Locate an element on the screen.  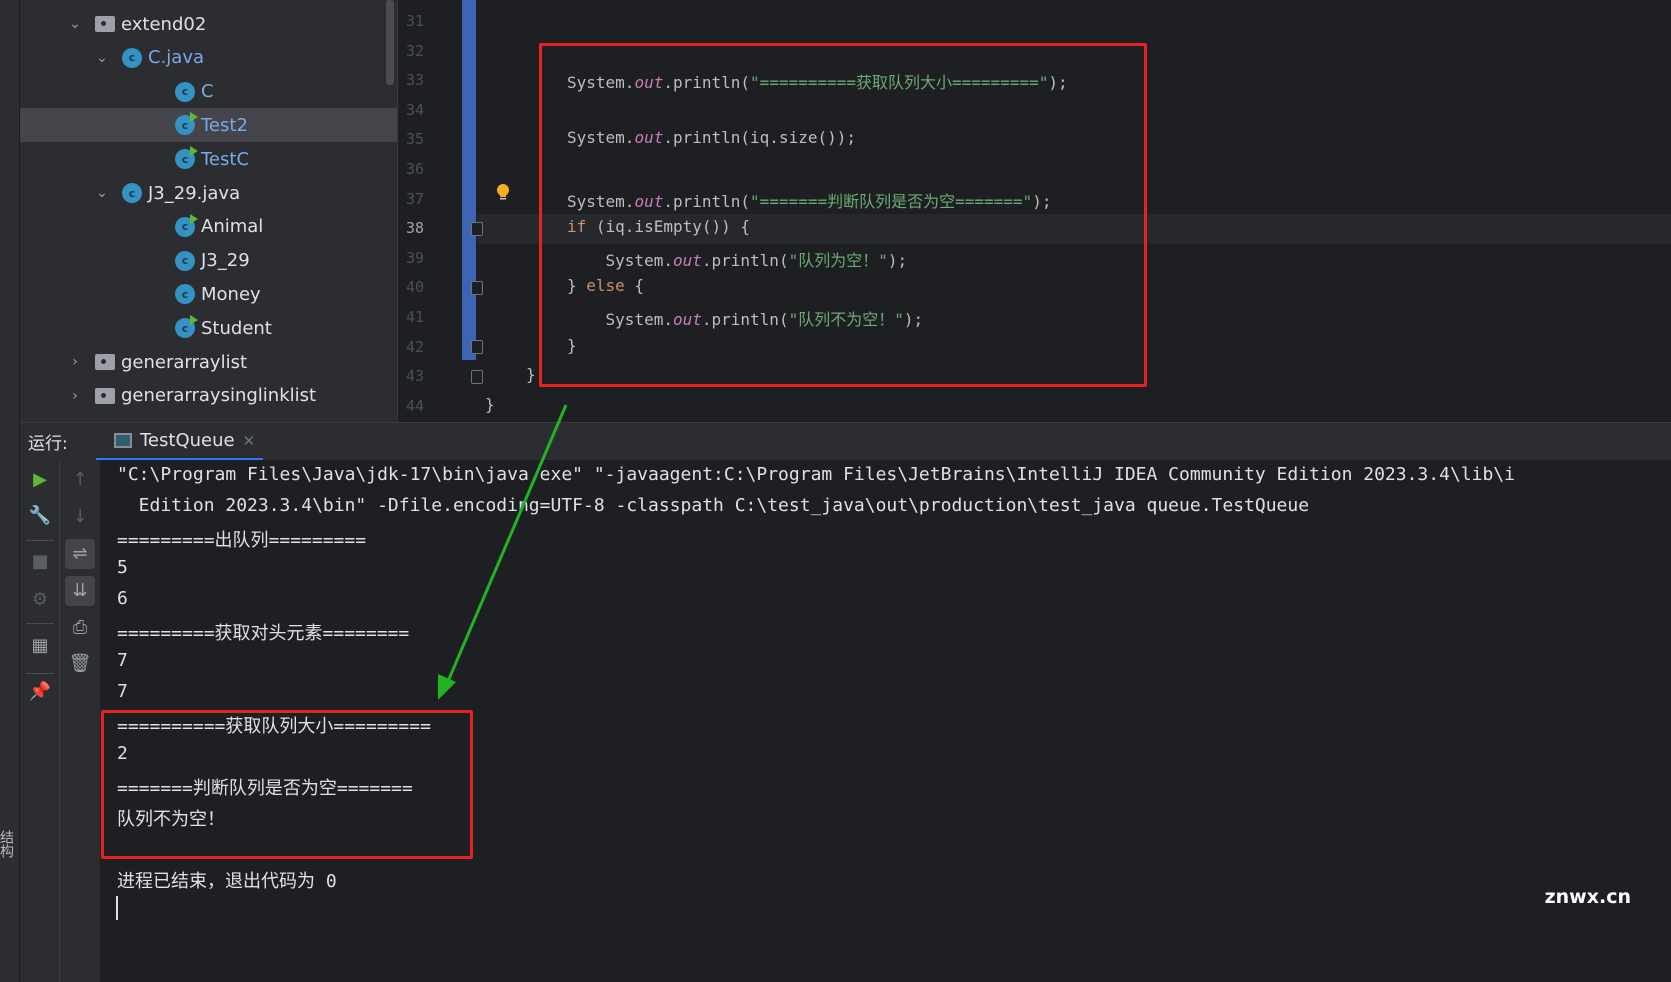
annotation-box-code is located at coordinates (843, 215).